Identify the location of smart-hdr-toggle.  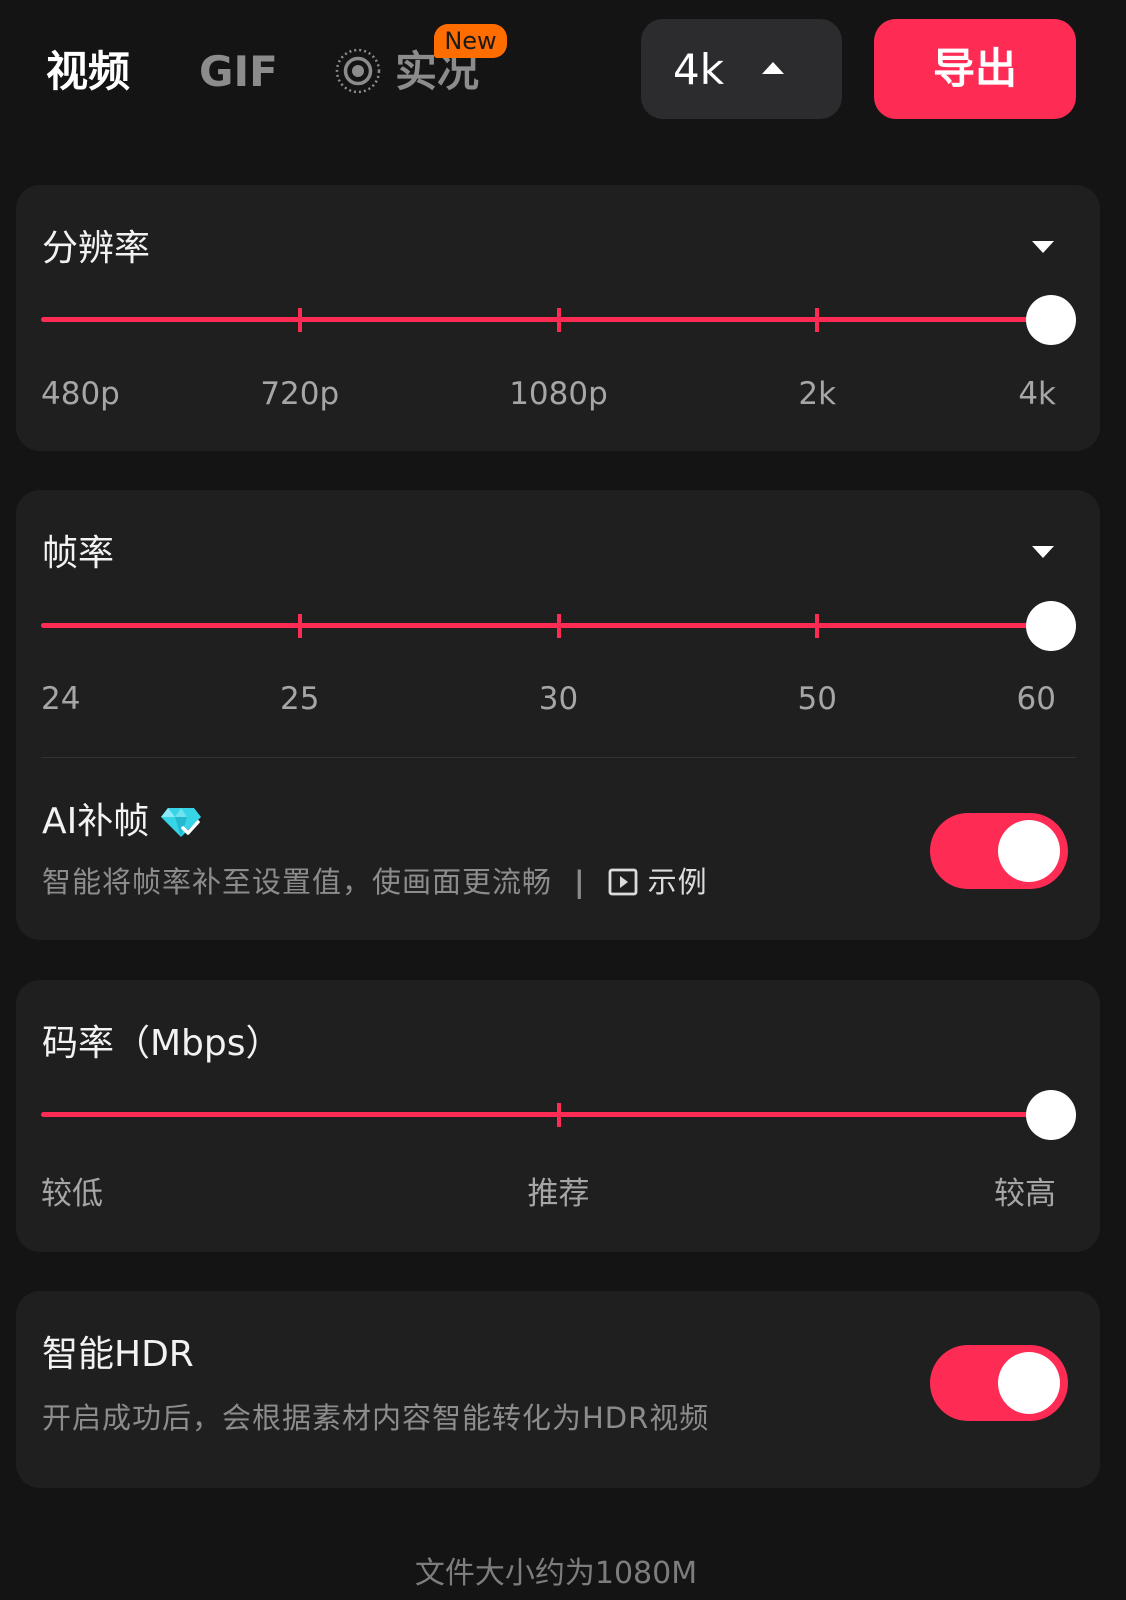
(999, 1383).